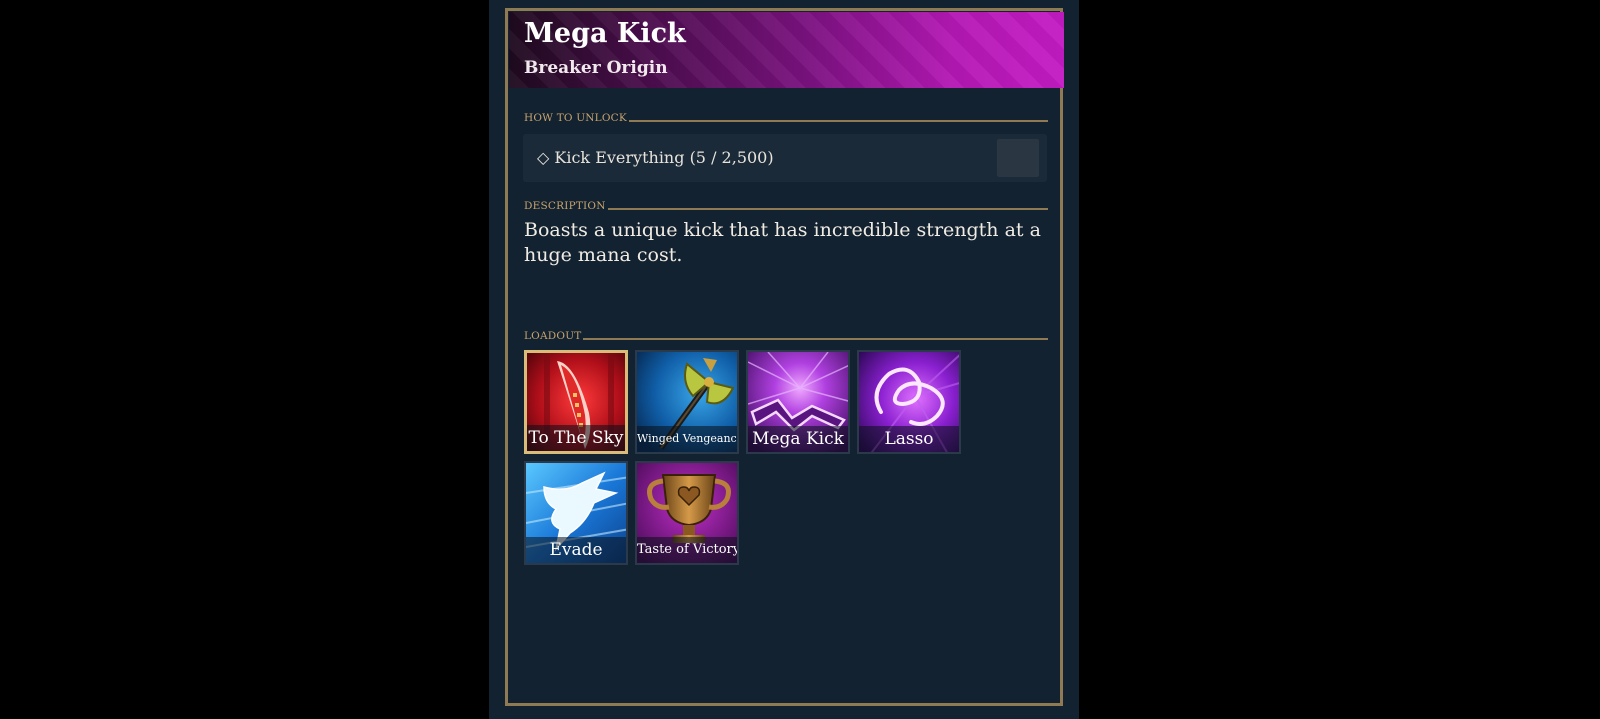 This screenshot has height=719, width=1600. I want to click on tile-label: Evade, so click(576, 550).